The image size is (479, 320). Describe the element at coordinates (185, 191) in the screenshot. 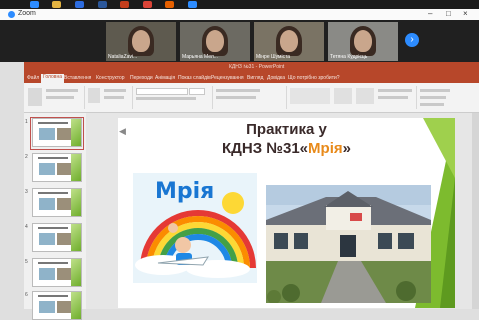

I see `logo-text: Мрія` at that location.